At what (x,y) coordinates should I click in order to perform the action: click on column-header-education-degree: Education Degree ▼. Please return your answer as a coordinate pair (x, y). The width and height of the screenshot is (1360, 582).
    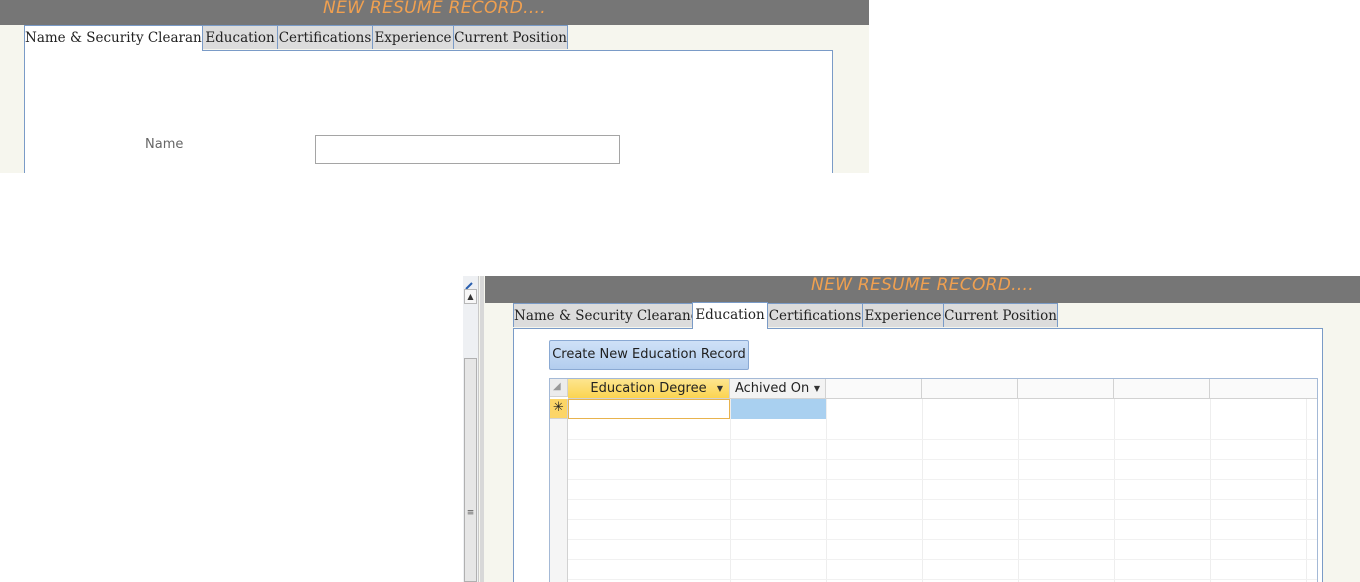
    Looking at the image, I should click on (649, 389).